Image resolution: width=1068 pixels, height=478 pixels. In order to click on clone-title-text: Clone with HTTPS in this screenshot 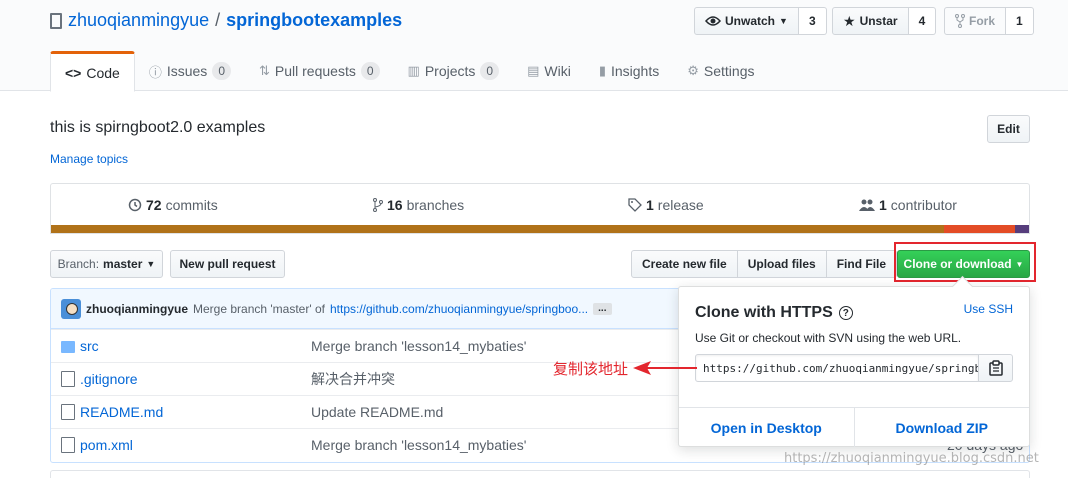, I will do `click(764, 312)`.